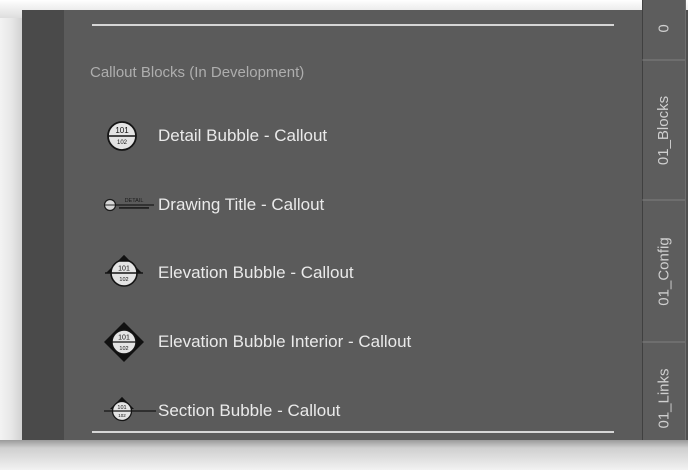  Describe the element at coordinates (256, 272) in the screenshot. I see `tool-item-label: Elevation Bubble - Callout` at that location.